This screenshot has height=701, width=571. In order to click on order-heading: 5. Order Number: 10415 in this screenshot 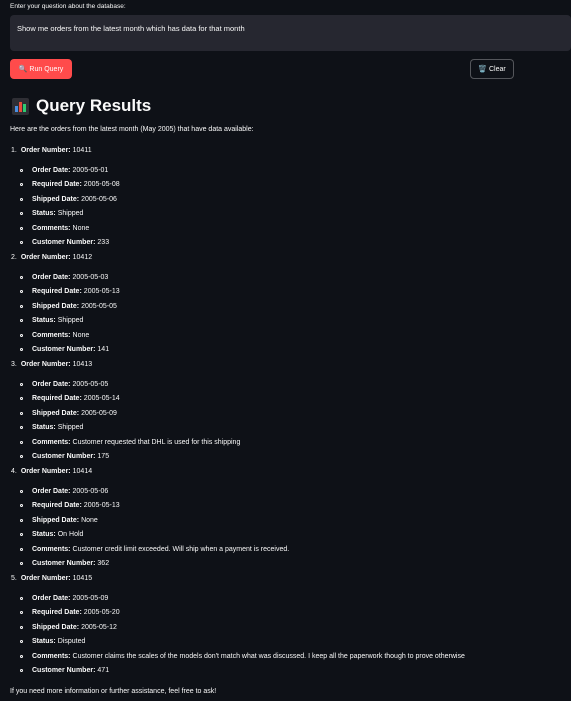, I will do `click(51, 578)`.